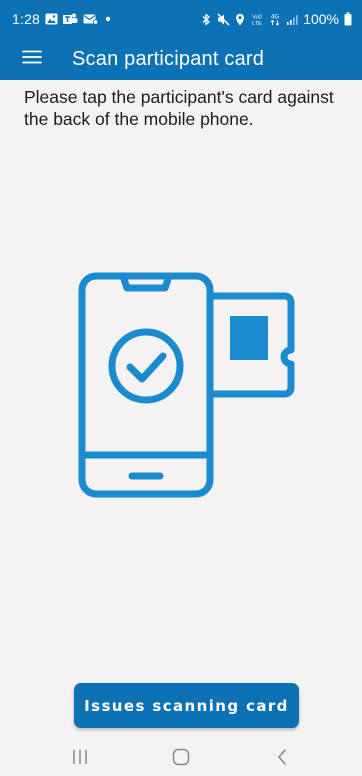 The width and height of the screenshot is (362, 776). I want to click on status-right: Vo0 LTE 4G 100%, so click(276, 19).